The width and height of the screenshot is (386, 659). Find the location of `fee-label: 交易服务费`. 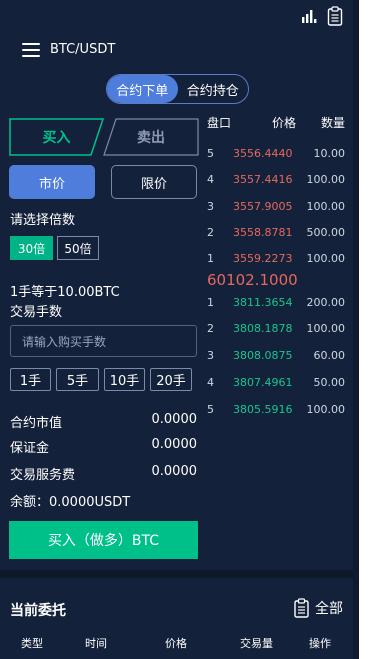

fee-label: 交易服务费 is located at coordinates (43, 475).